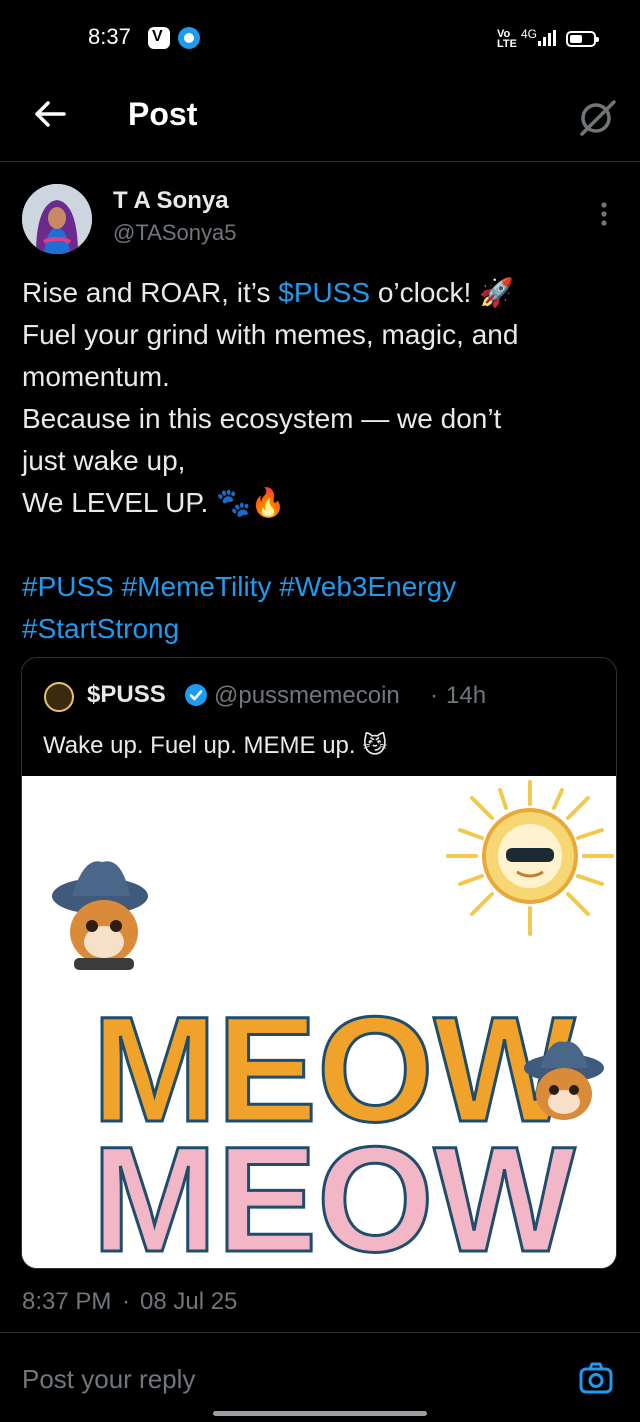 The height and width of the screenshot is (1422, 640). What do you see at coordinates (154, 502) in the screenshot?
I see `post-line-6: We LEVEL UP. 🐾🔥` at bounding box center [154, 502].